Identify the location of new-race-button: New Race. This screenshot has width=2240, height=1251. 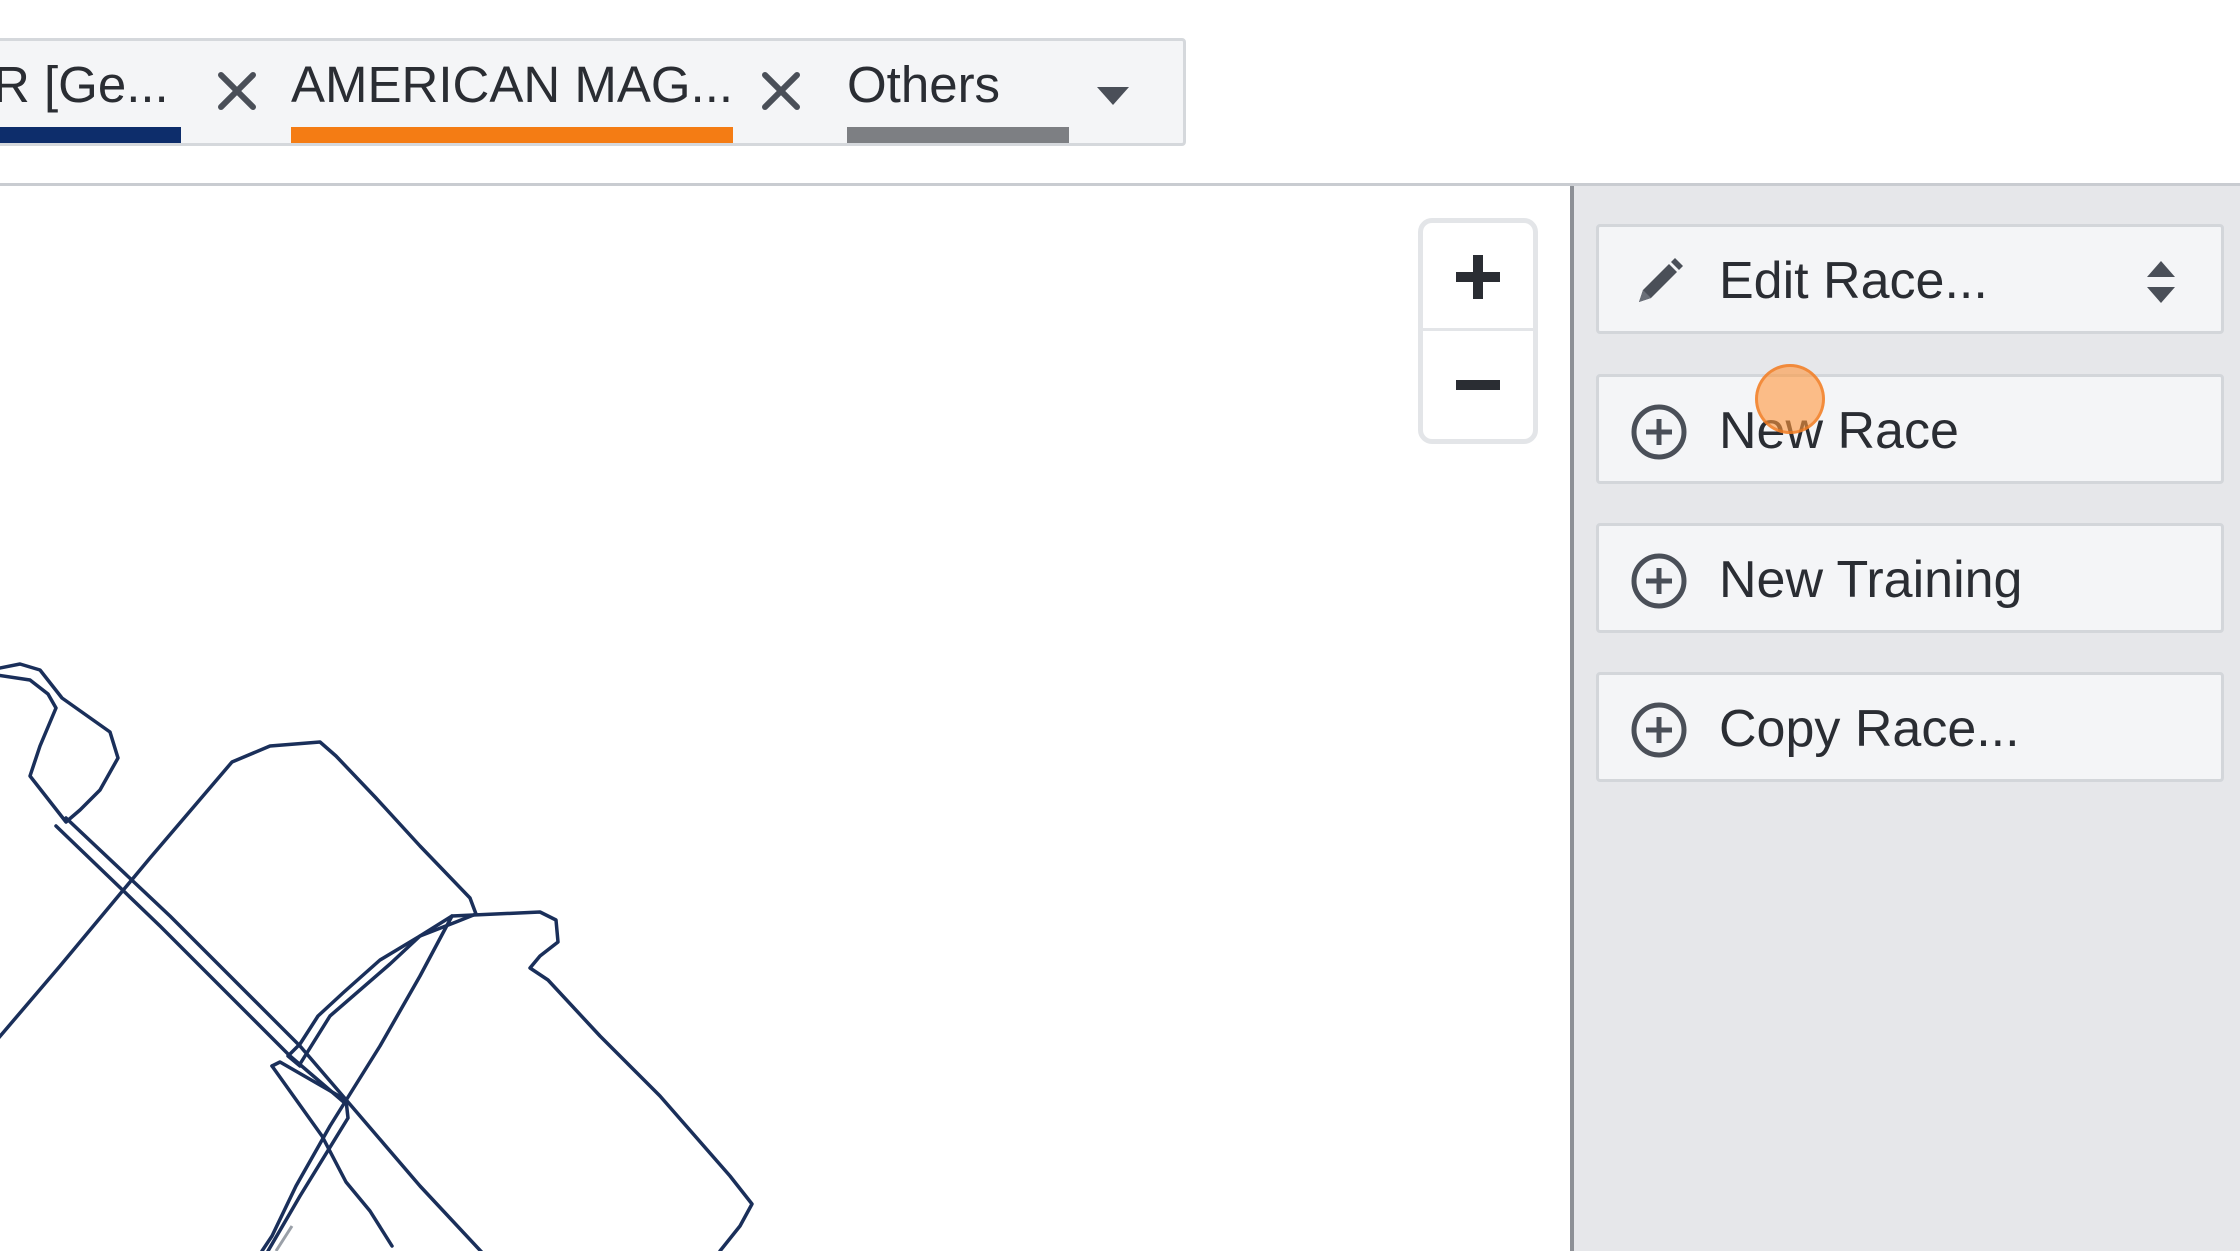
(1910, 429).